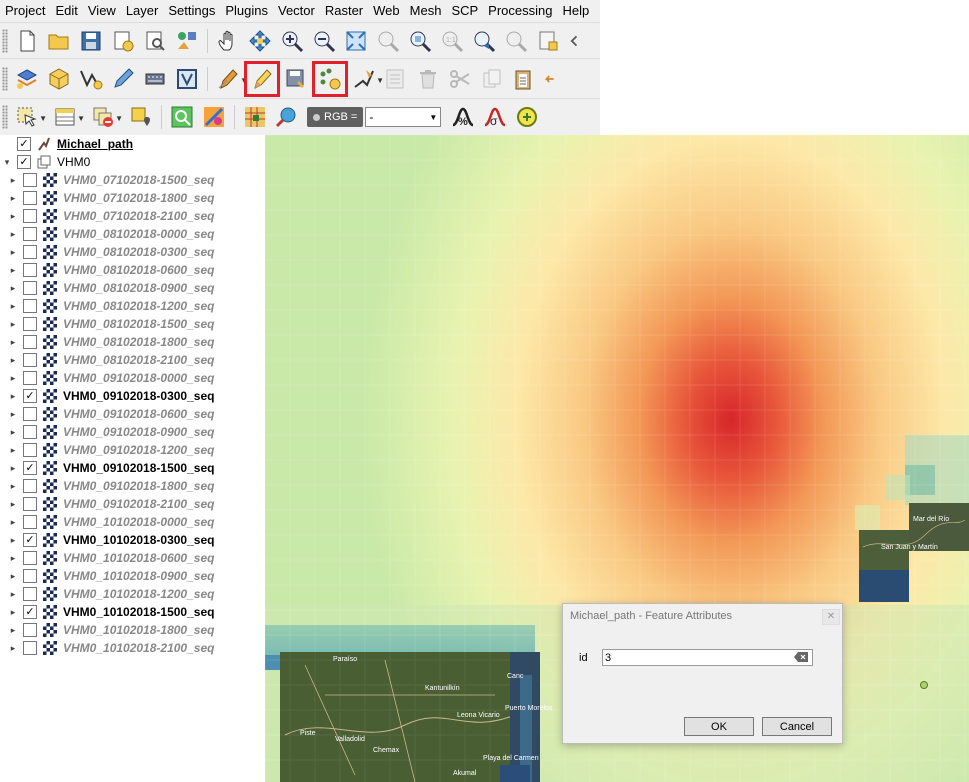  I want to click on new-shapefile-icon, so click(91, 79).